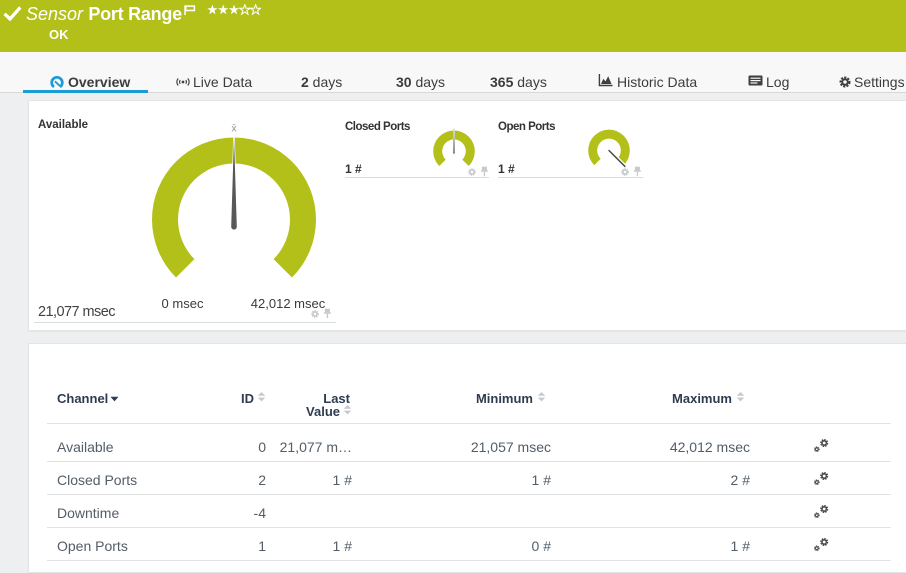 This screenshot has height=573, width=906. I want to click on svg-text: x̄, so click(234, 129).